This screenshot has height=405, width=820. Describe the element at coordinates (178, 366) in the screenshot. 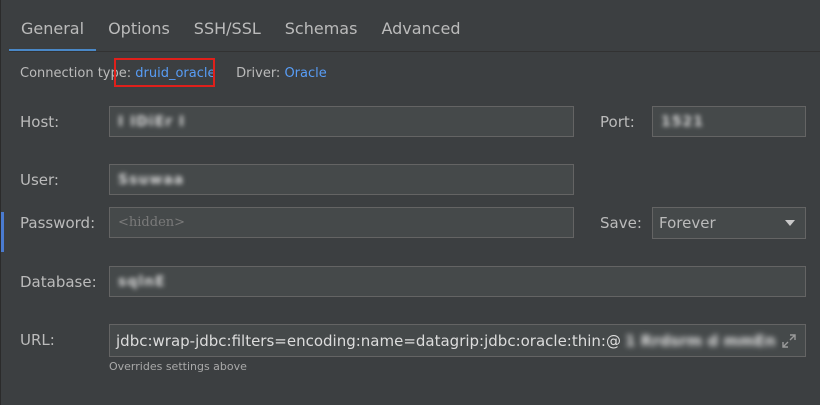

I see `url-hint: Overrides settings above` at that location.